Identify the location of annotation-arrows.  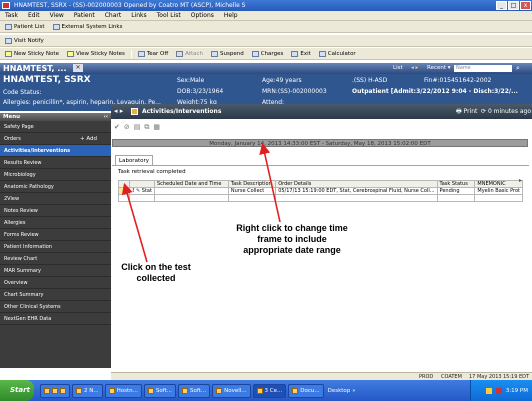
(201, 202).